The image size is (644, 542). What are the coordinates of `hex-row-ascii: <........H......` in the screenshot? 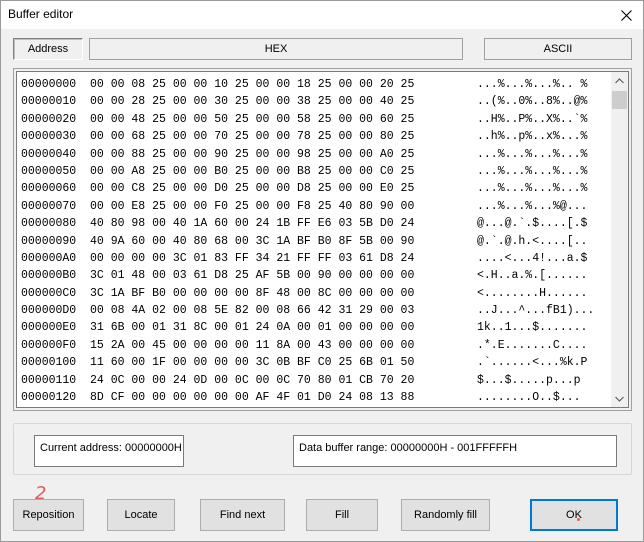 It's located at (532, 293).